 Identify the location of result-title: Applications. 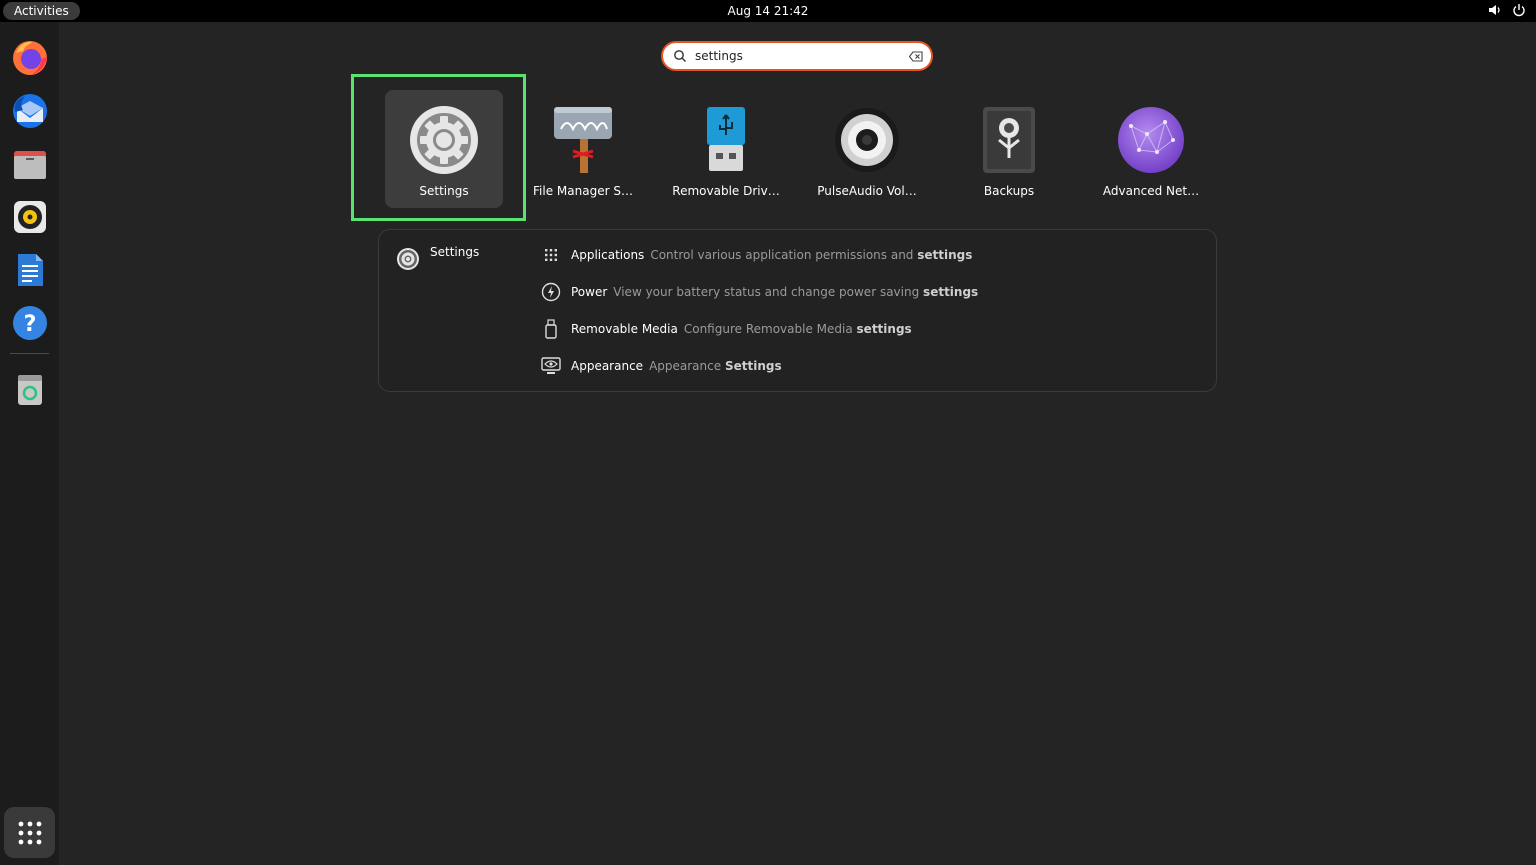
(608, 255).